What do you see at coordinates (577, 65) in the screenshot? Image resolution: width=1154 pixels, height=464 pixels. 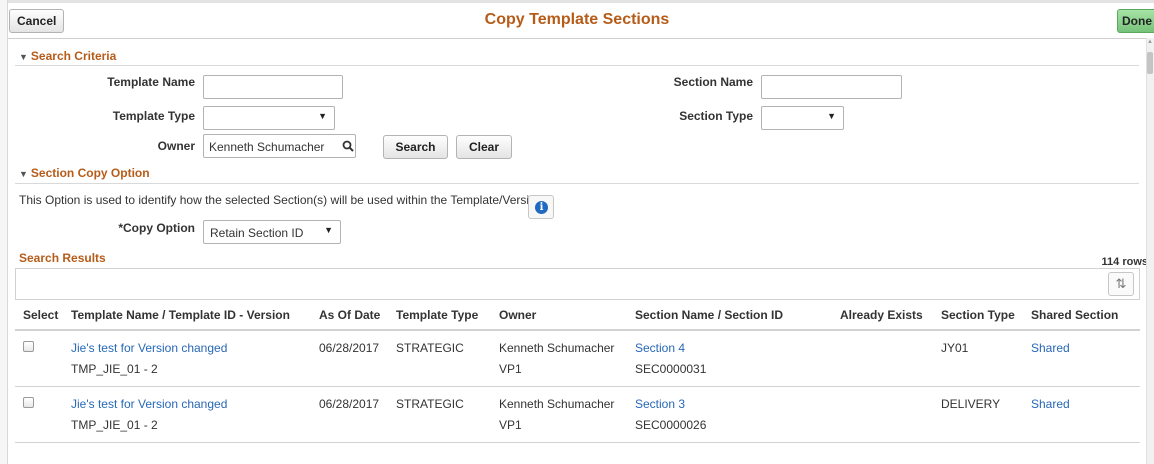 I see `search-criteria-divider` at bounding box center [577, 65].